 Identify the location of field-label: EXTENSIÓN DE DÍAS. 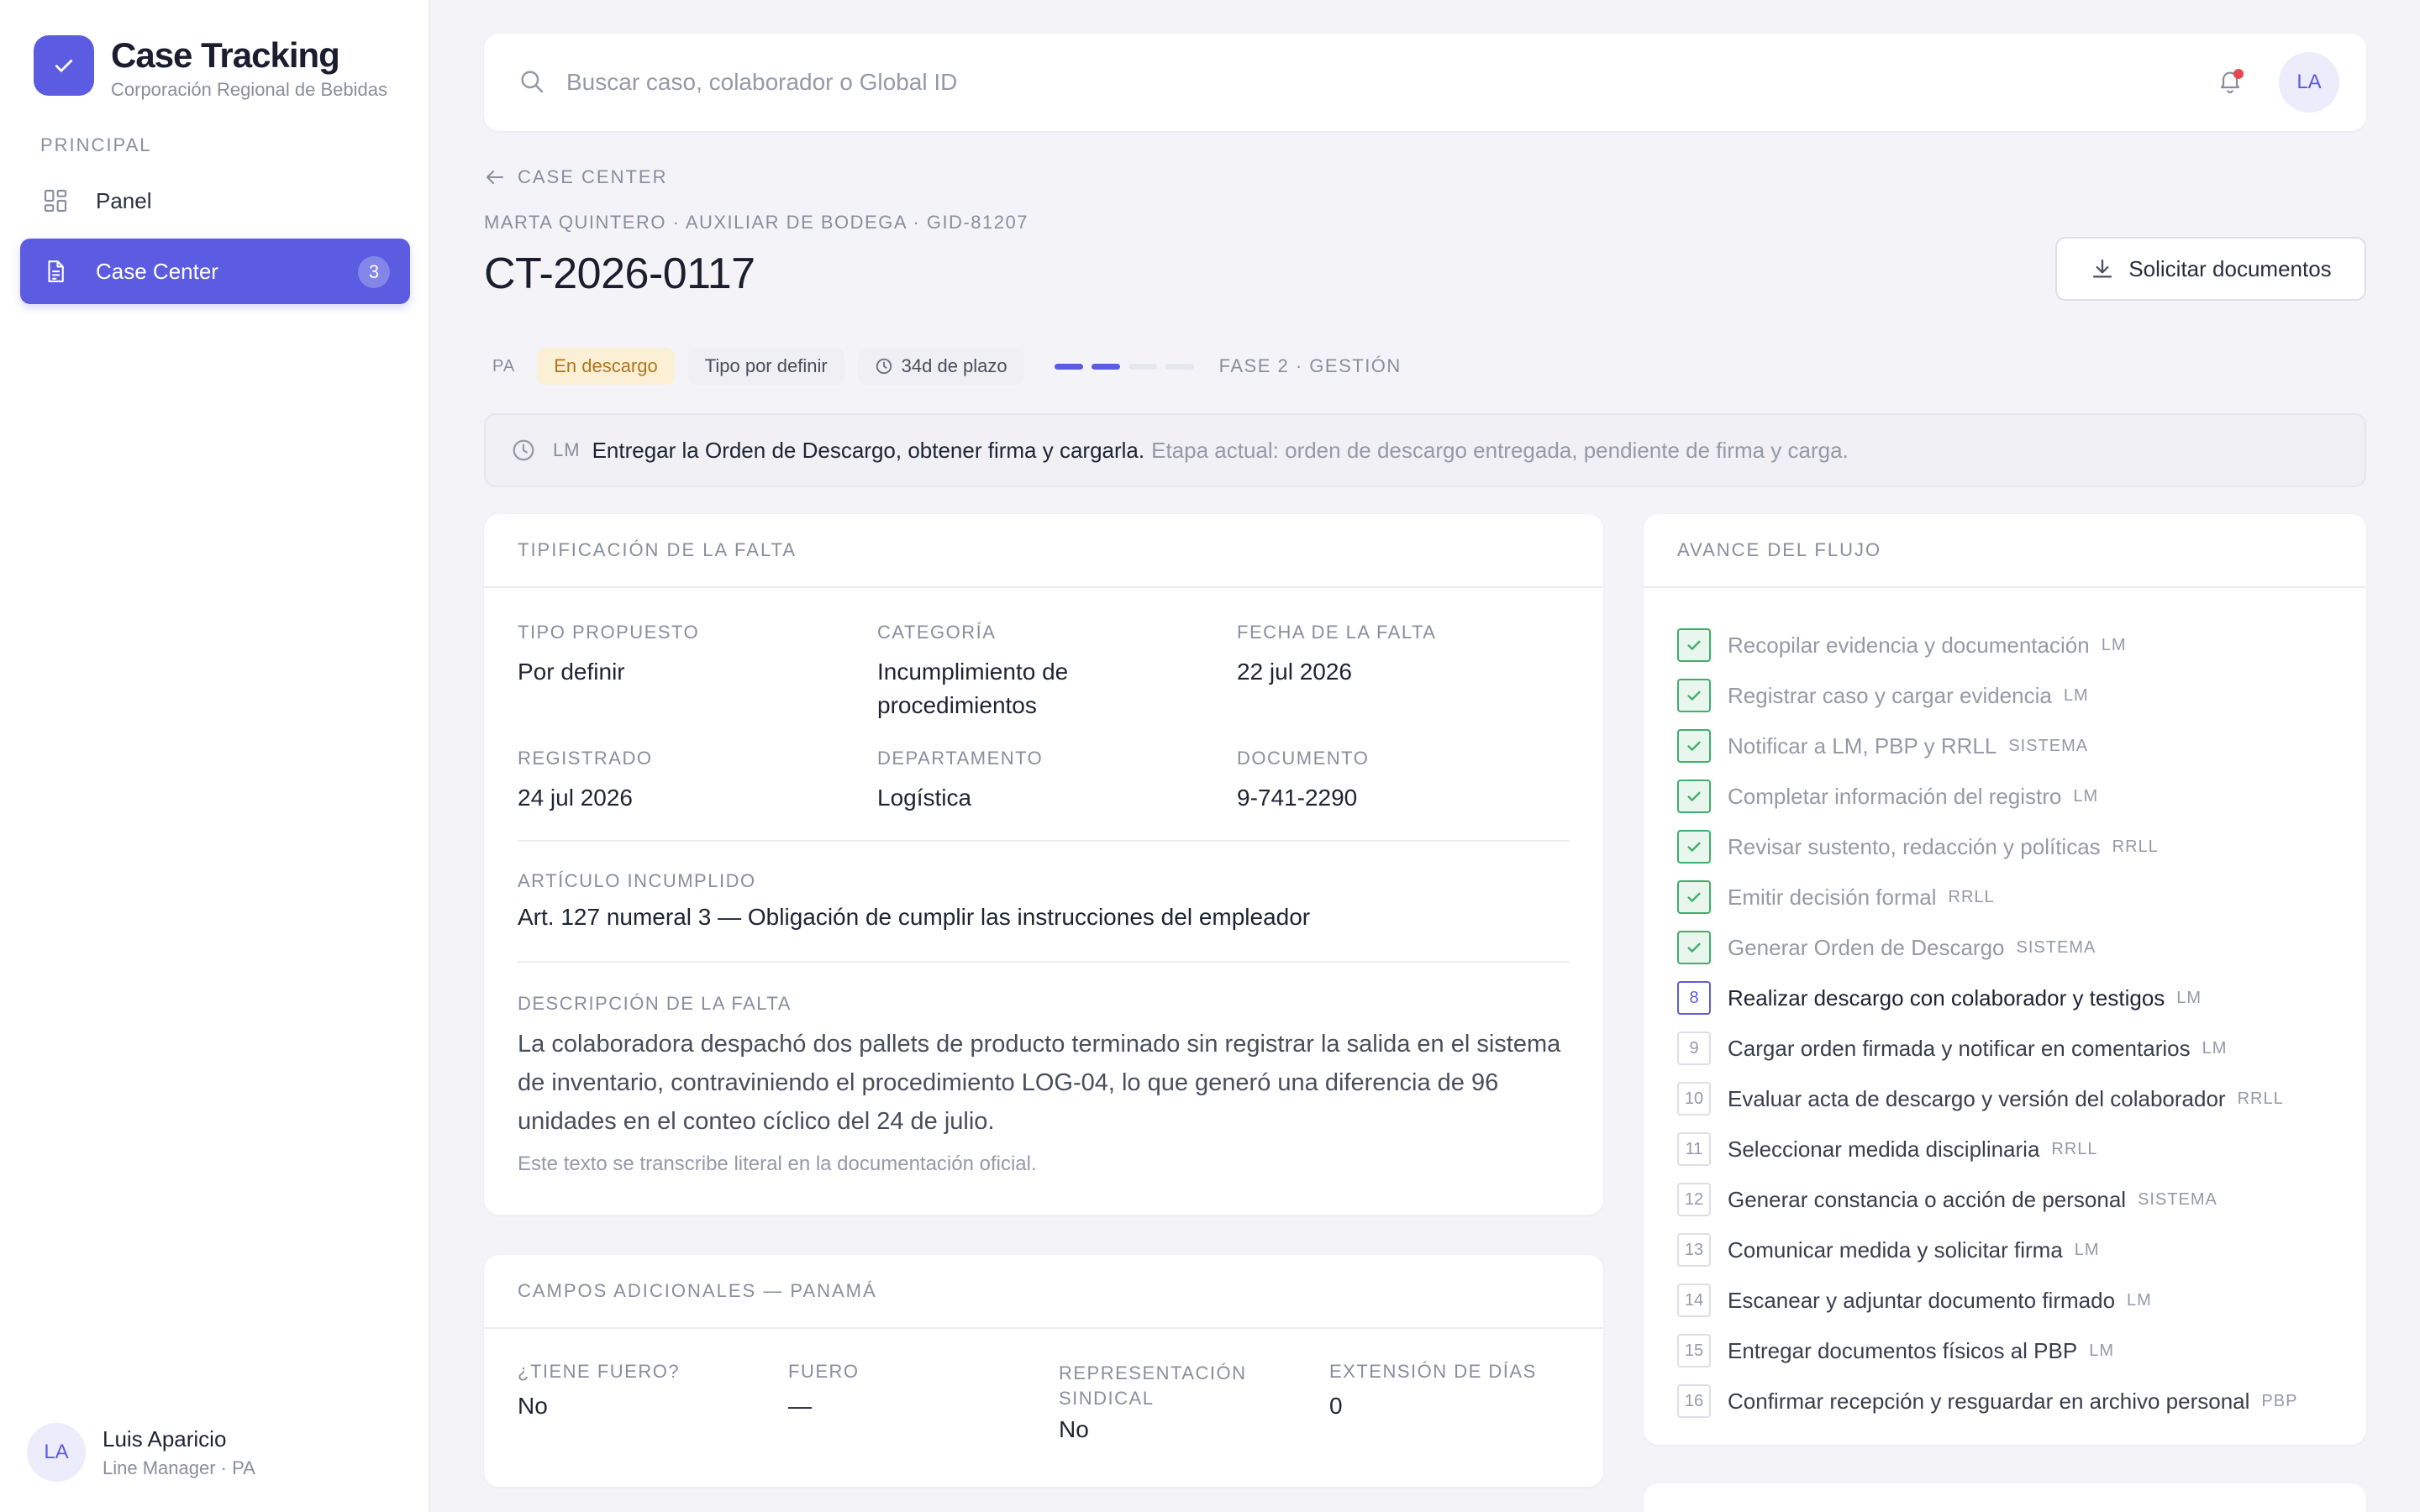
(1433, 1371).